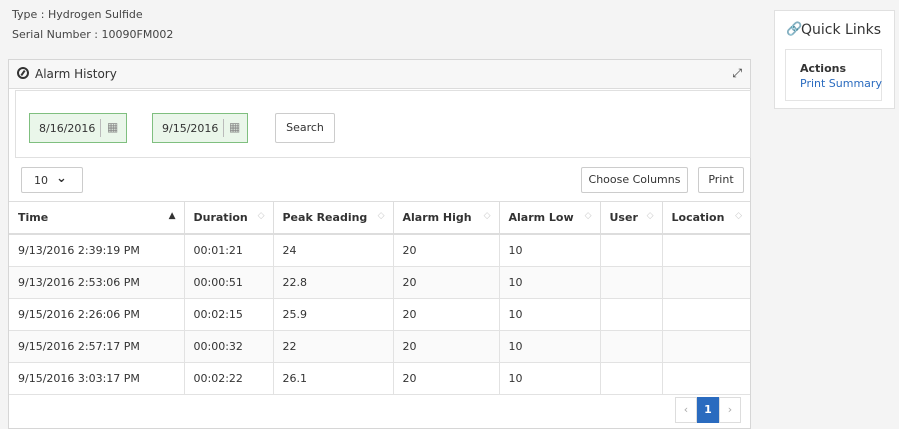 The height and width of the screenshot is (429, 899). What do you see at coordinates (77, 14) in the screenshot?
I see `device-type: Type : Hydrogen Sulfide` at bounding box center [77, 14].